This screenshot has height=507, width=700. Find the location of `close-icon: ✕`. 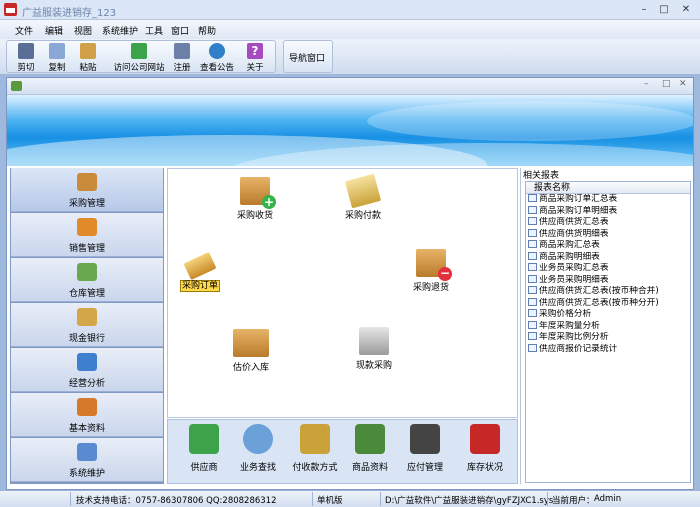

close-icon: ✕ is located at coordinates (686, 10).